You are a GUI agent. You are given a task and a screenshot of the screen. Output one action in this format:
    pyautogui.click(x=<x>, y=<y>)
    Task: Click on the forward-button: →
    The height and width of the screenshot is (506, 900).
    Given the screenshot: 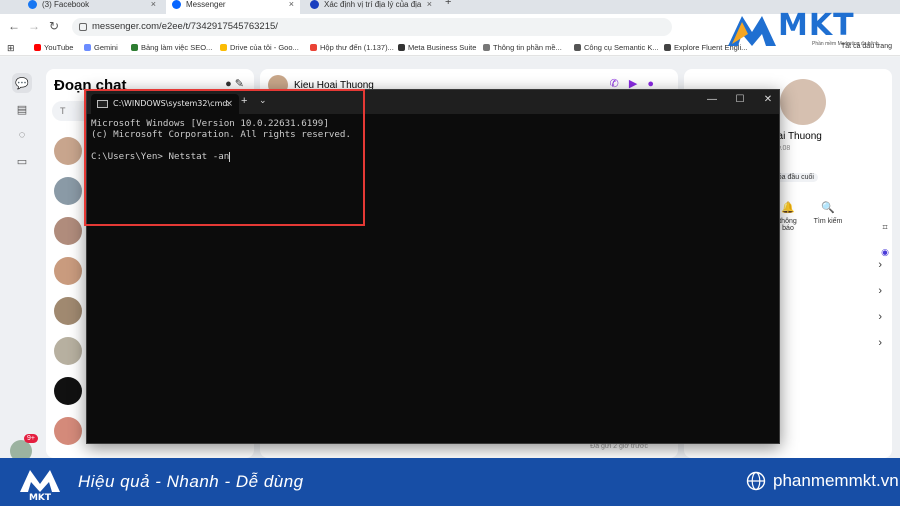 What is the action you would take?
    pyautogui.click(x=34, y=26)
    